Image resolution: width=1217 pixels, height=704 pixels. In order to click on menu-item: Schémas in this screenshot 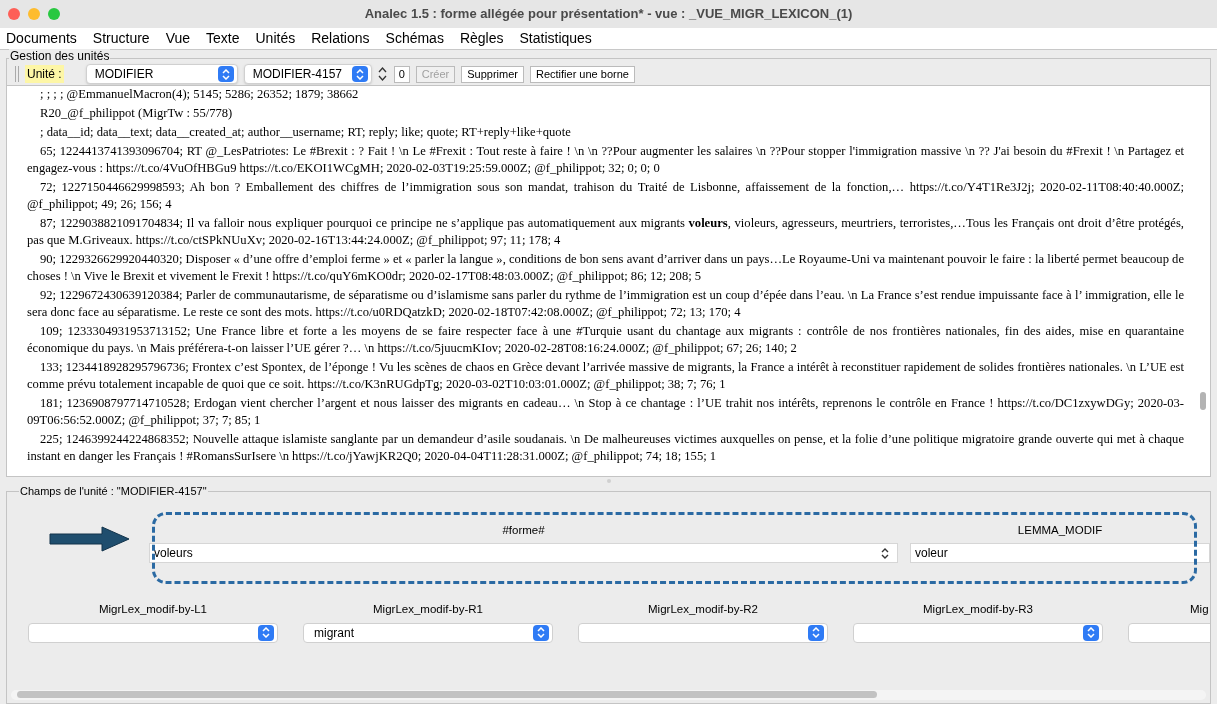, I will do `click(414, 38)`.